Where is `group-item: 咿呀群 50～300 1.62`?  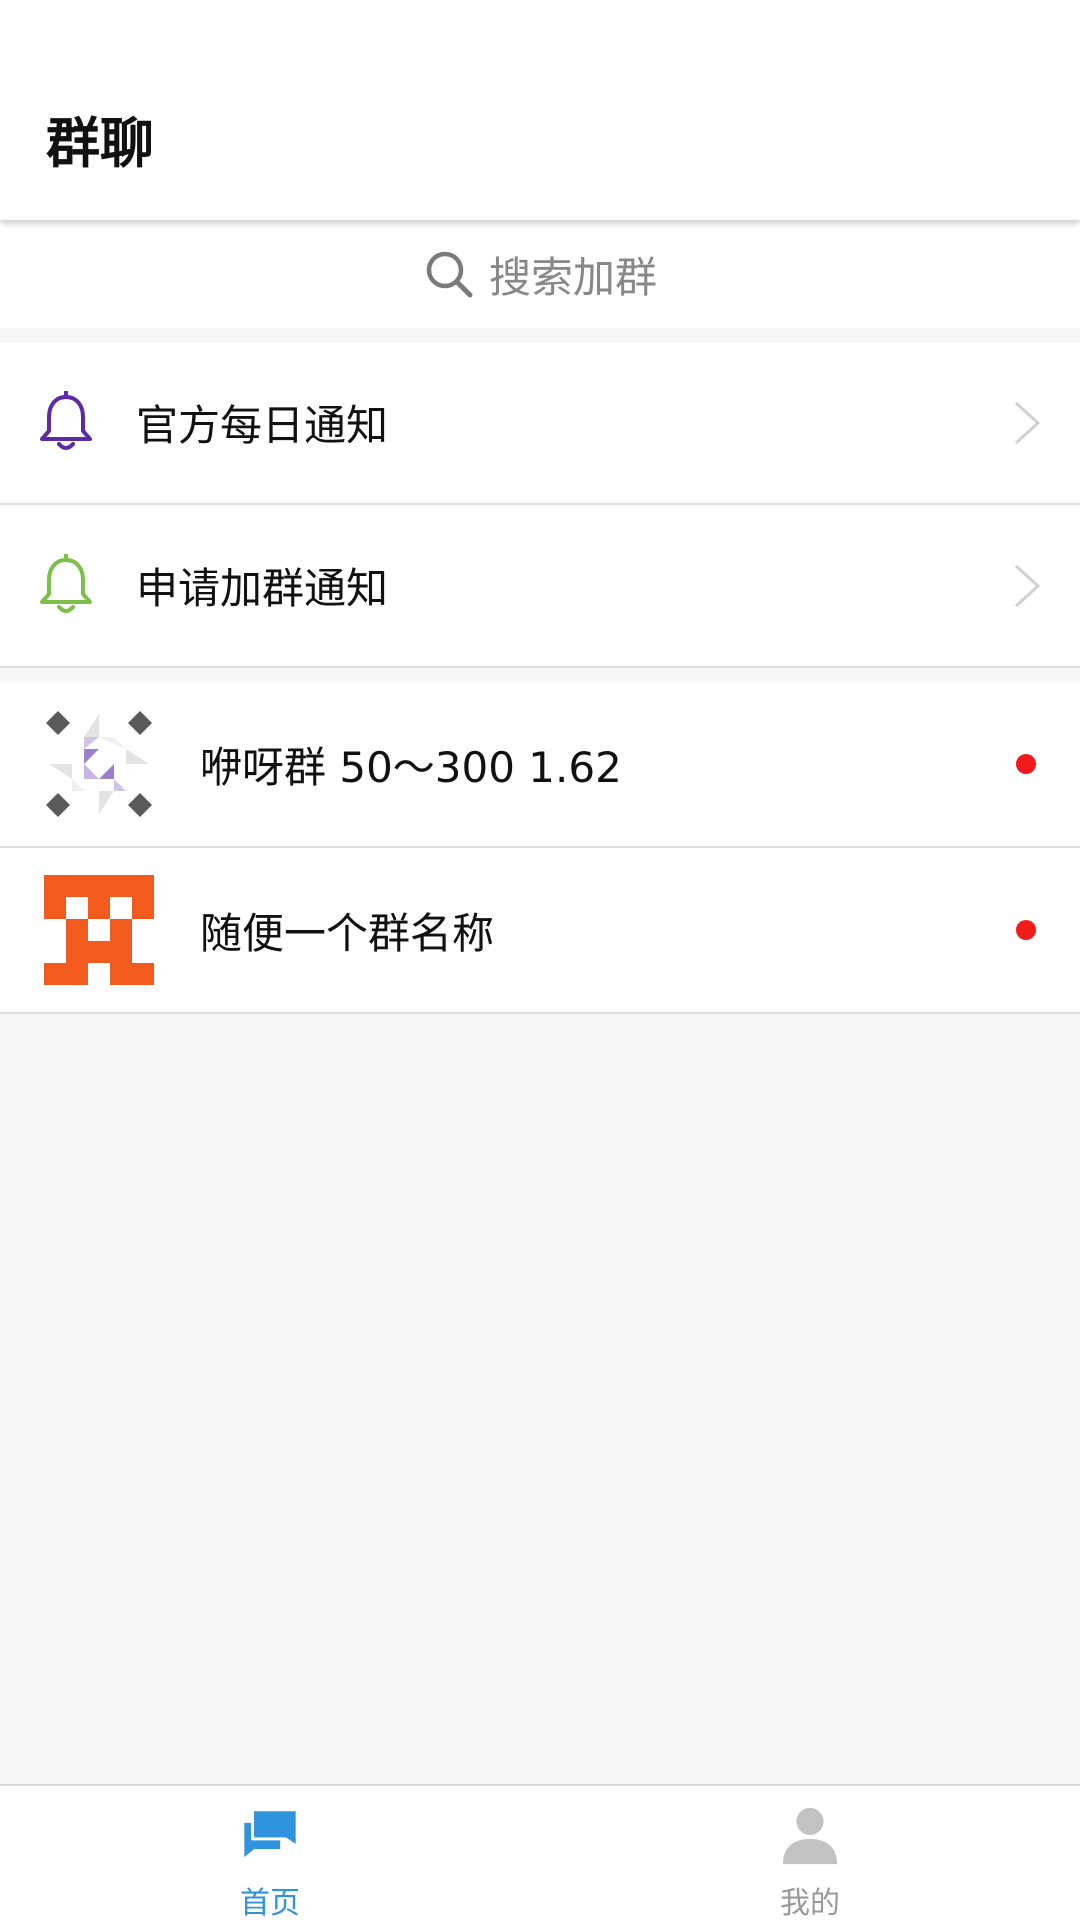
group-item: 咿呀群 50～300 1.62 is located at coordinates (540, 765).